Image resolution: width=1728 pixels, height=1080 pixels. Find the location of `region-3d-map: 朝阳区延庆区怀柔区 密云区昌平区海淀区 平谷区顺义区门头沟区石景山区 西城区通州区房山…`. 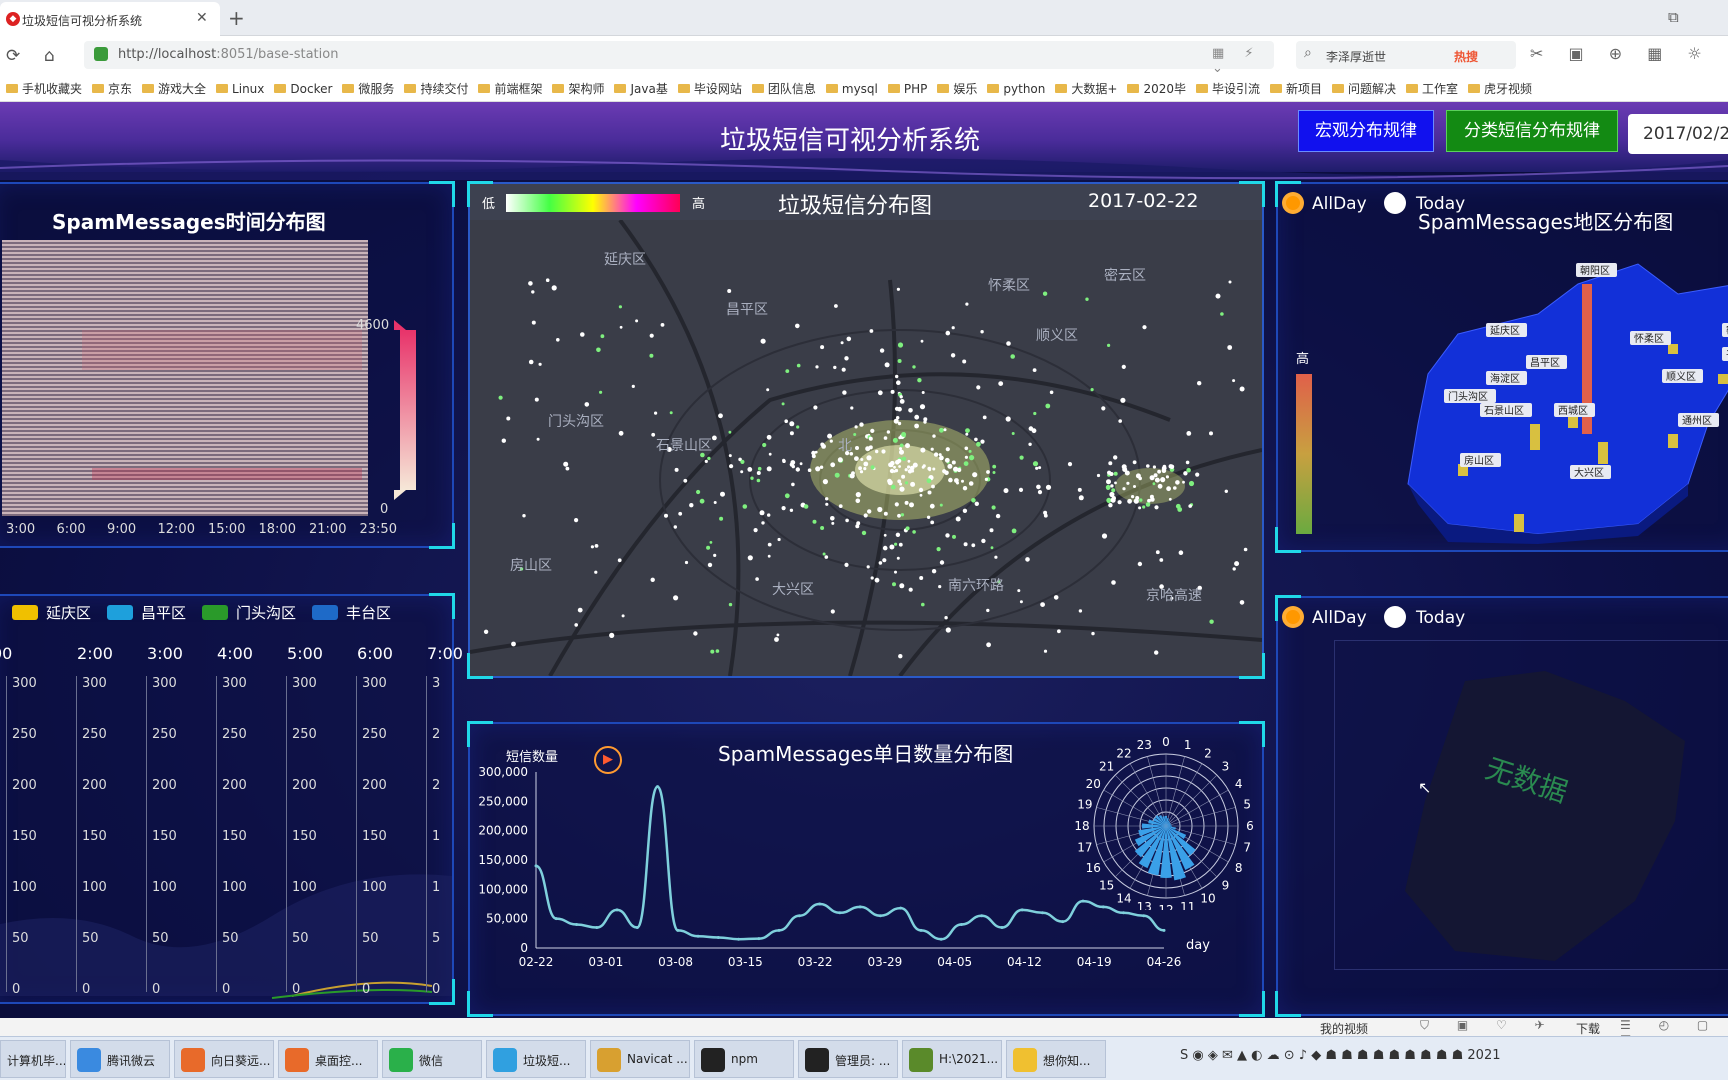

region-3d-map: 朝阳区延庆区怀柔区 密云区昌平区海淀区 平谷区顺义区门头沟区石景山区 西城区通州区房山… is located at coordinates (1533, 384).